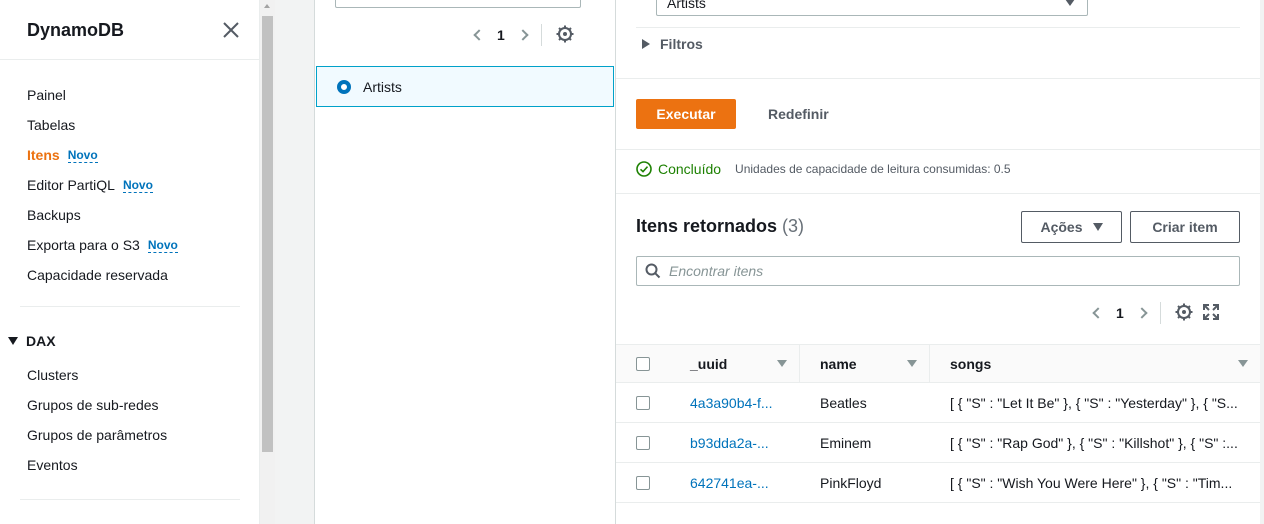 The height and width of the screenshot is (524, 1264). I want to click on dax-section-toggle: DAX, so click(32, 341).